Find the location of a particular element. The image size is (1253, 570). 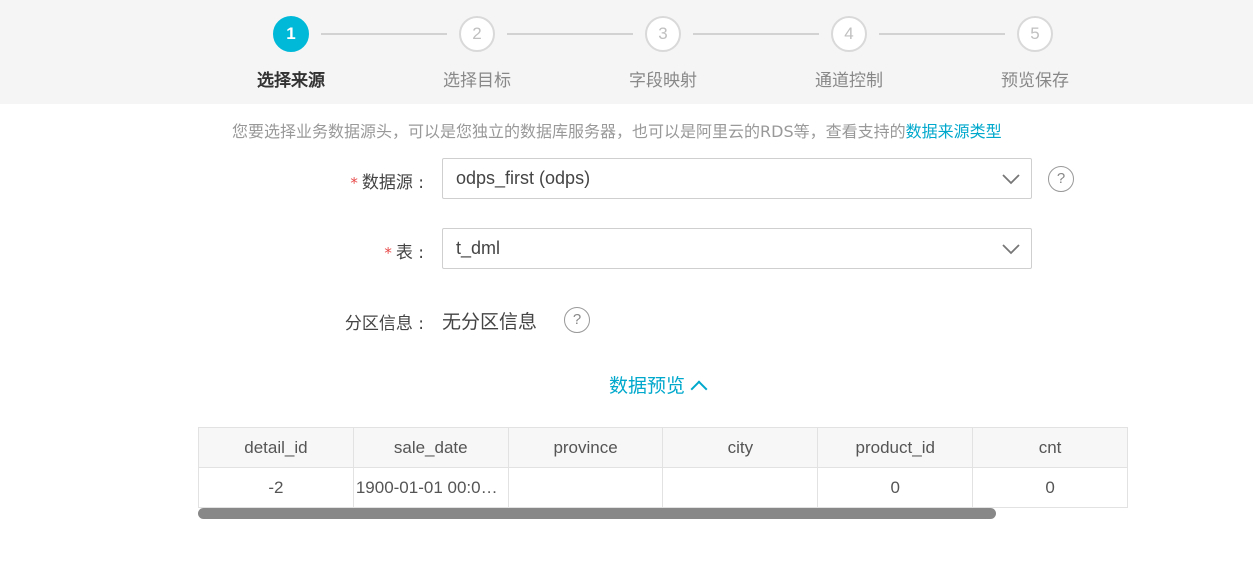

column-header: product_id is located at coordinates (895, 447).